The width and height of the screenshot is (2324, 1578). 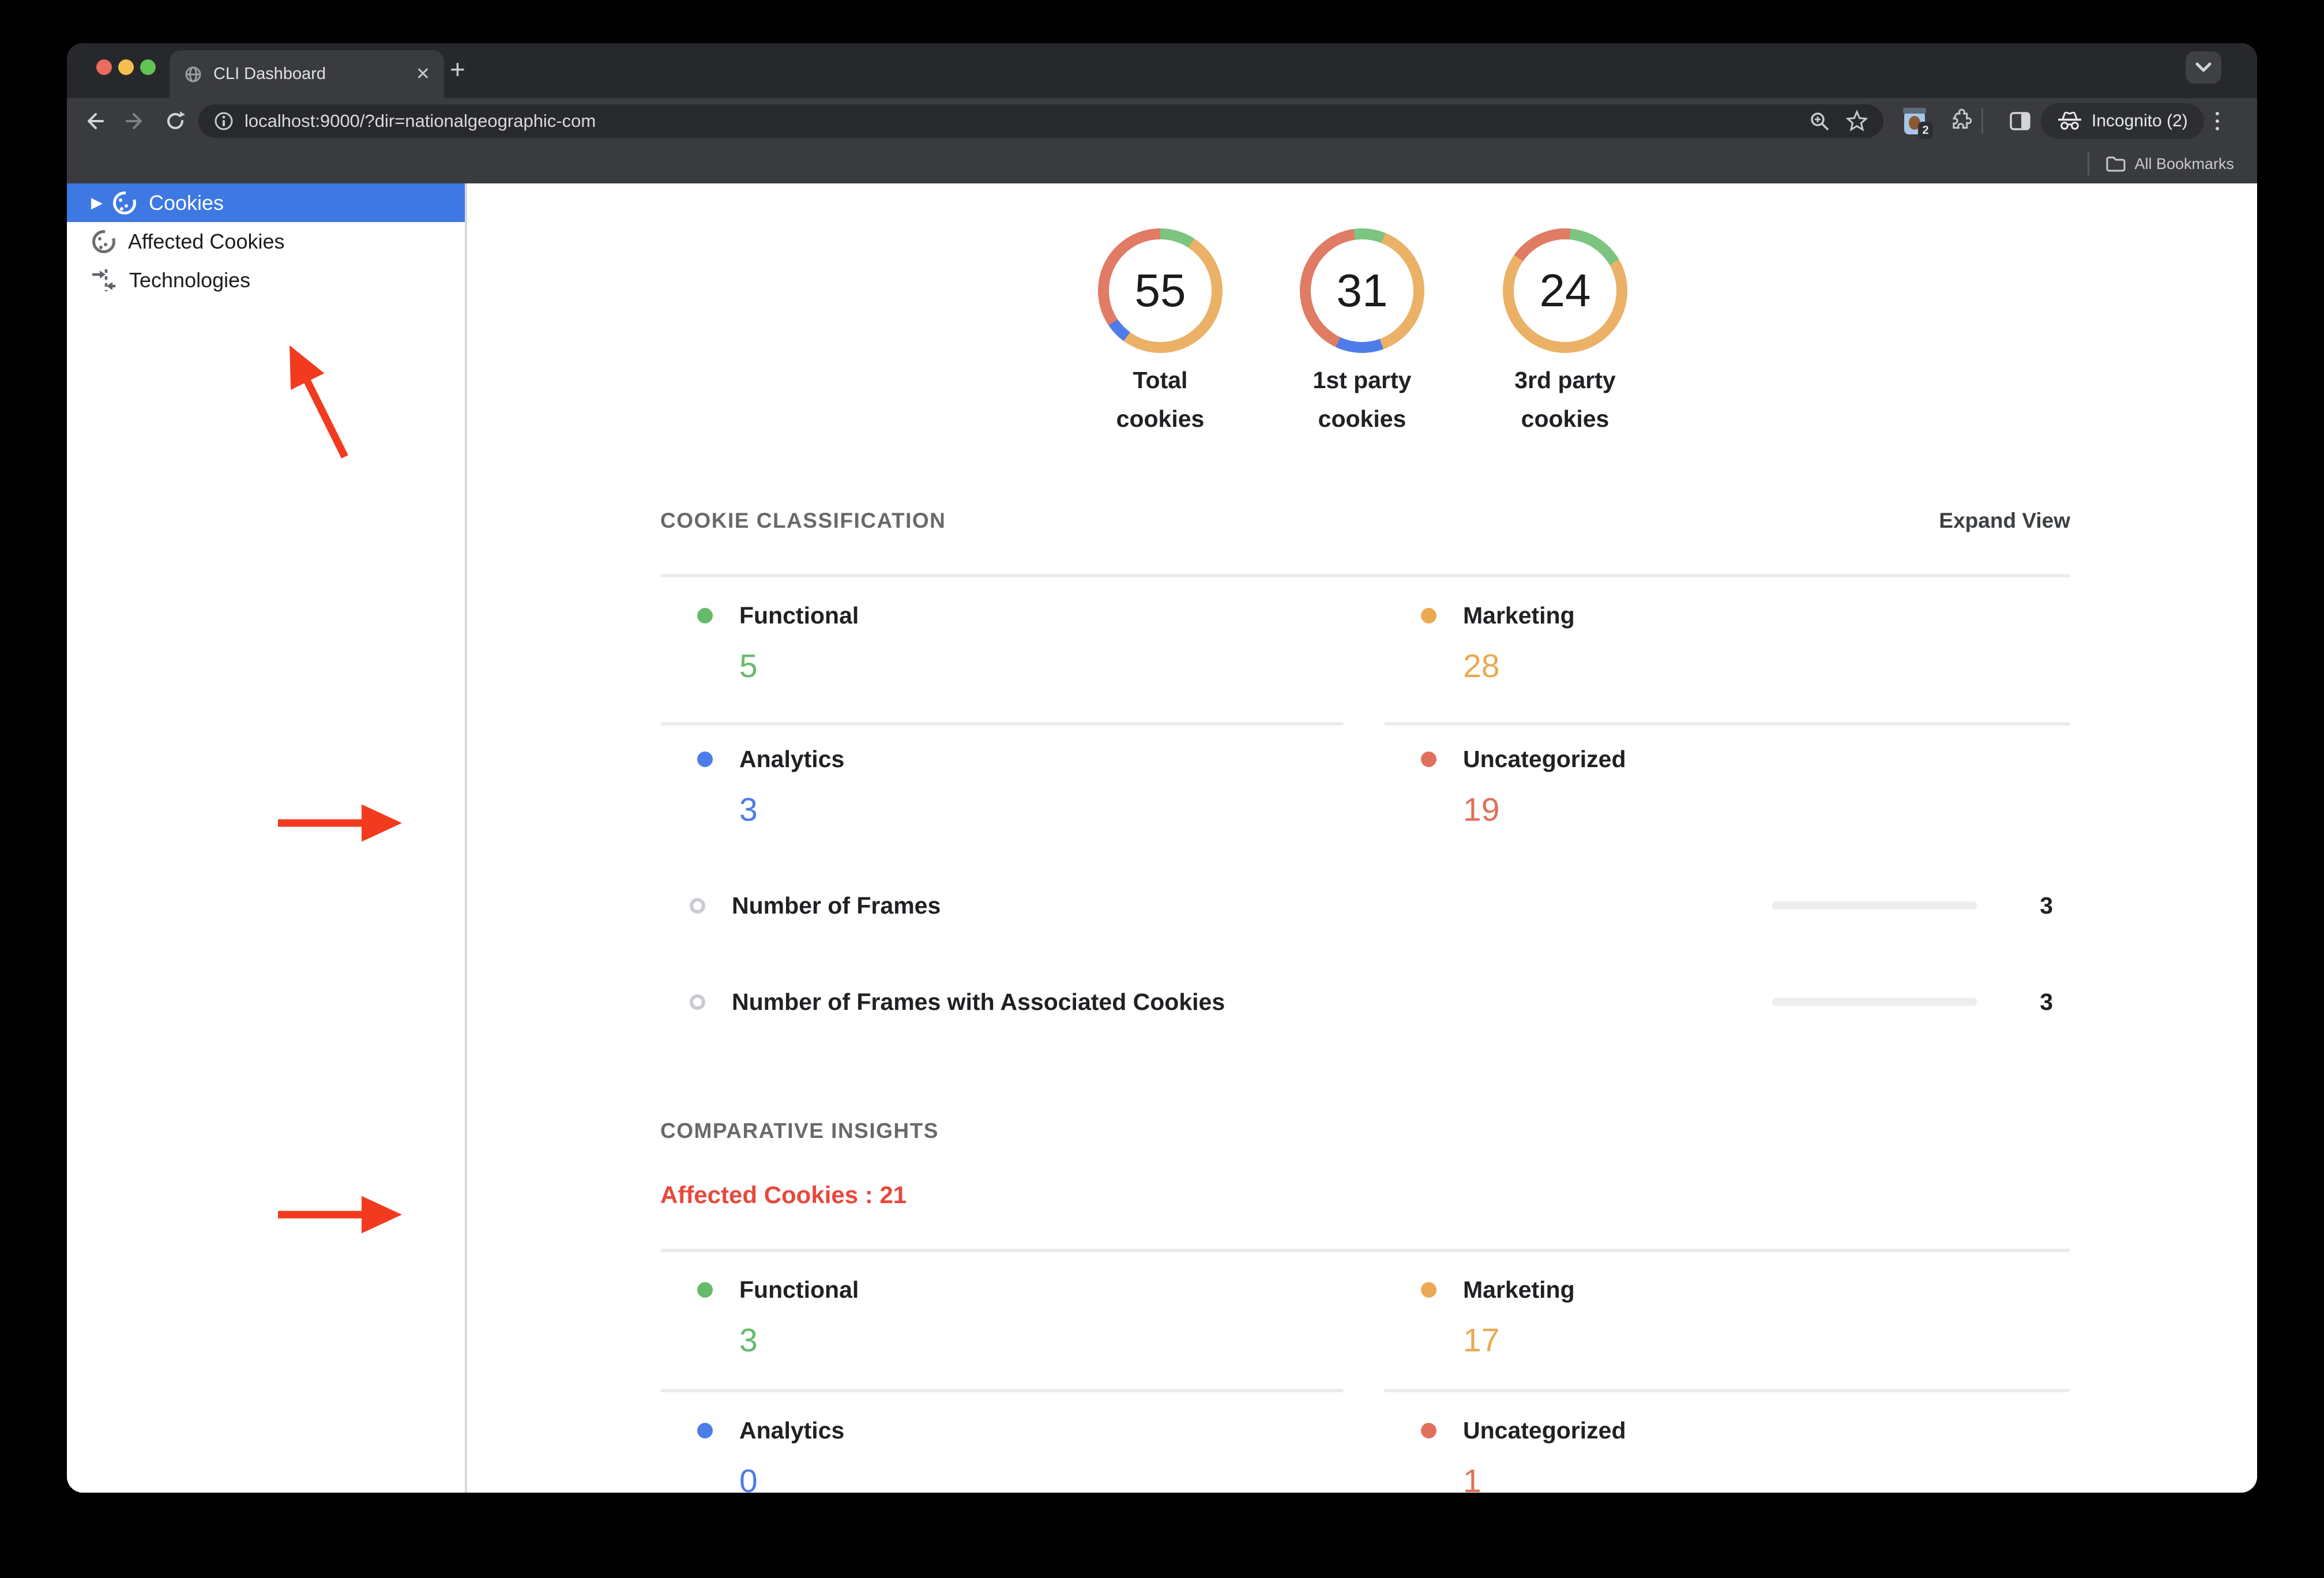 I want to click on side-panel-icon, so click(x=2020, y=121).